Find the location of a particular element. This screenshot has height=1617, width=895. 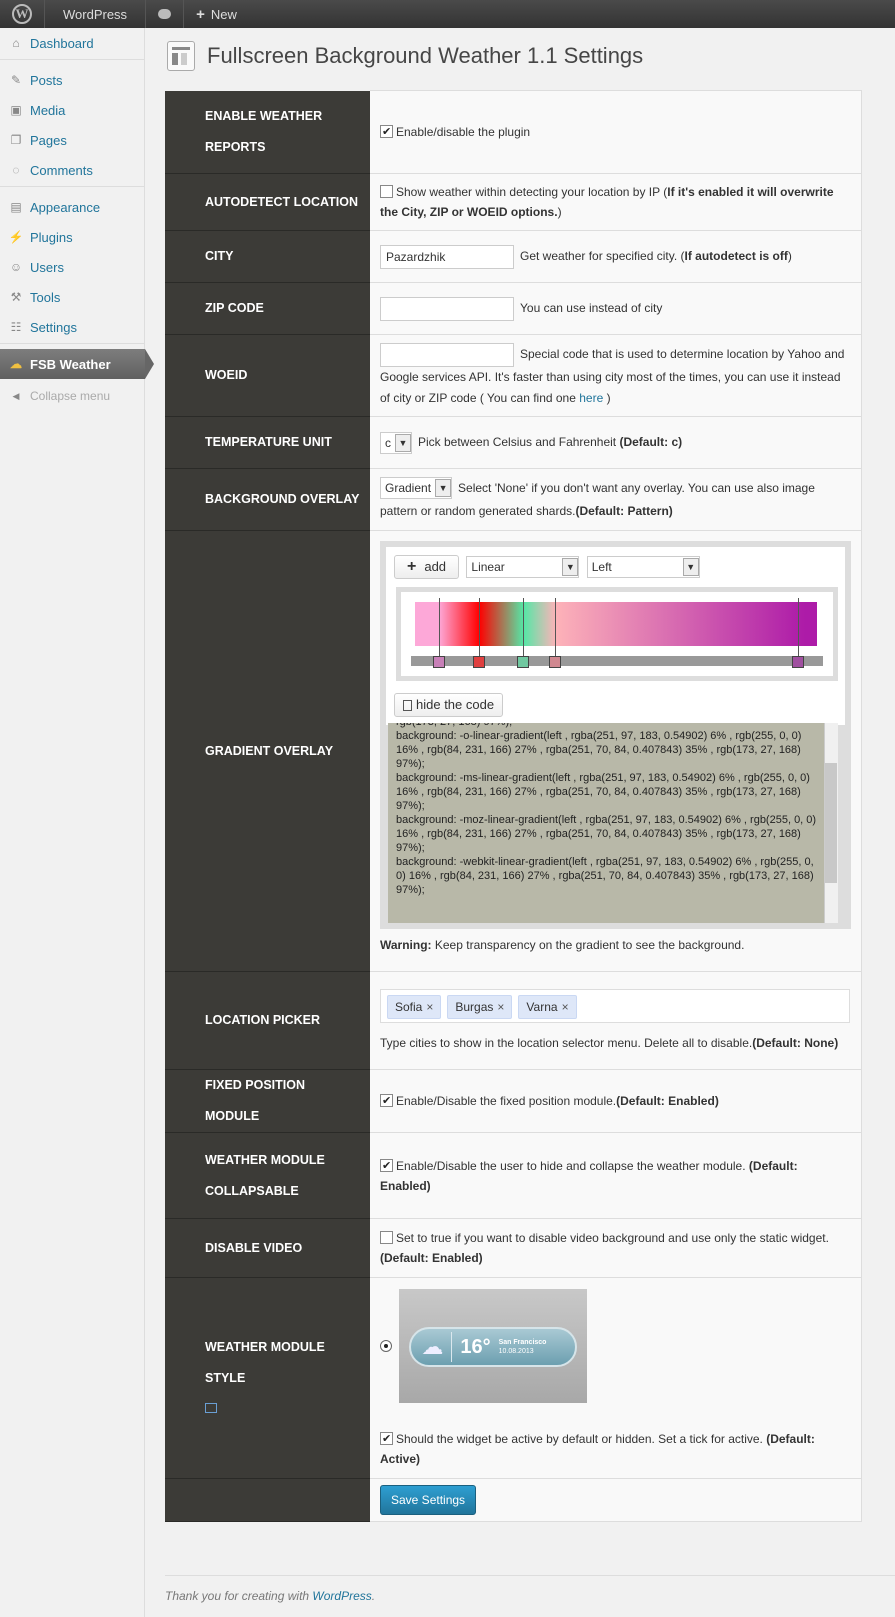

comments-link is located at coordinates (165, 14).